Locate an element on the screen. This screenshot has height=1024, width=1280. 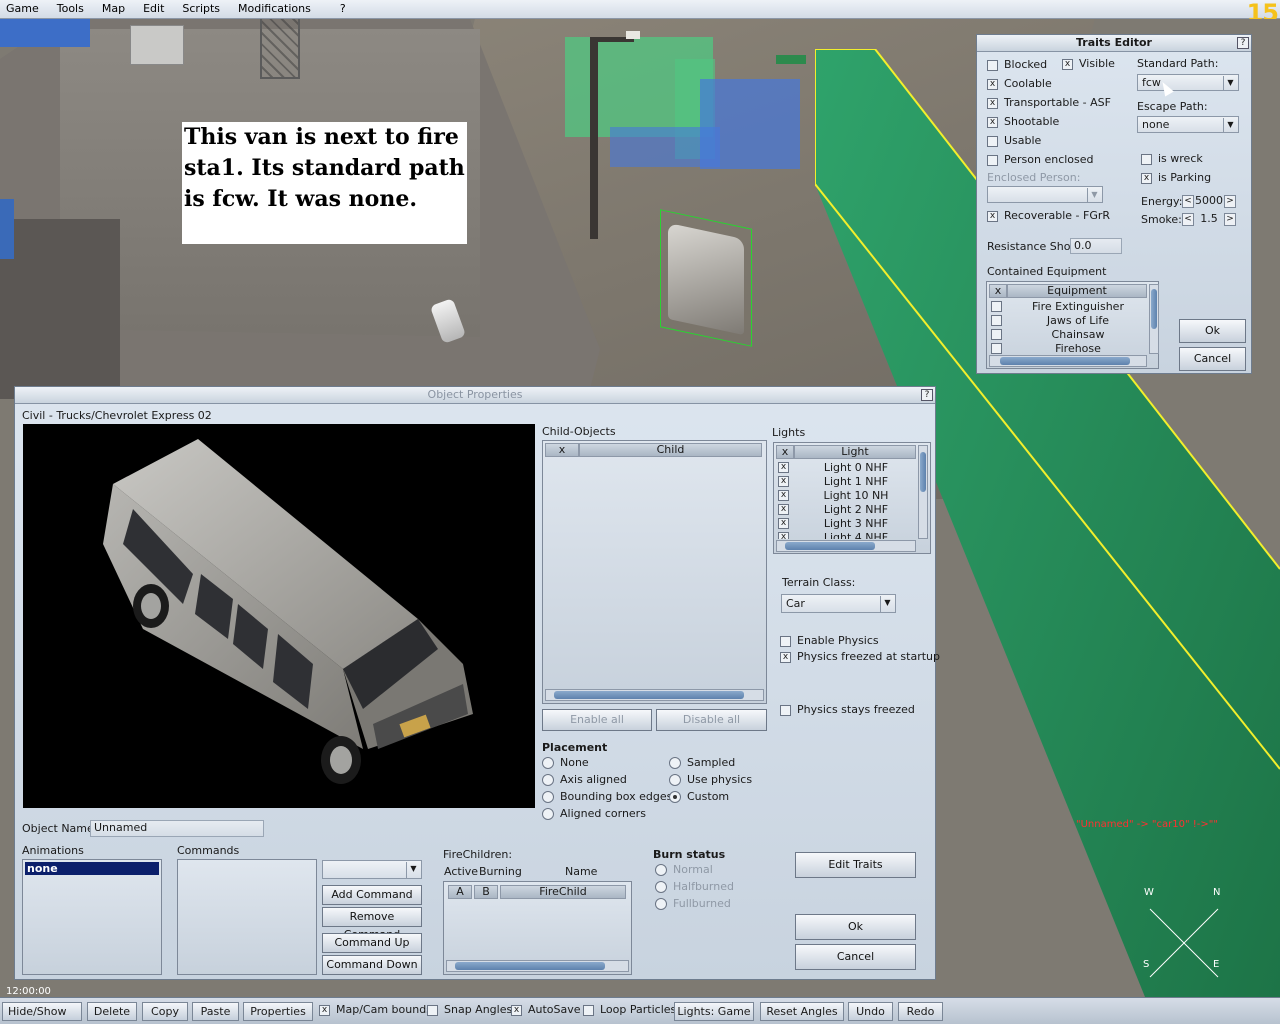
list-item: x Light 0 NHF is located at coordinates (846, 468).